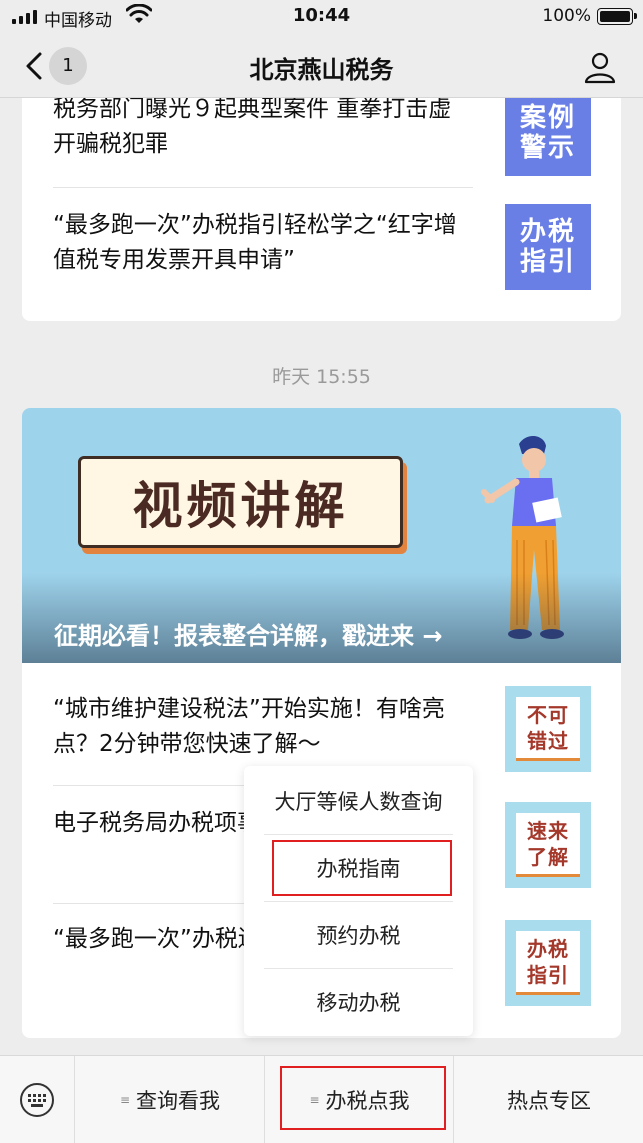  I want to click on user-profile-icon, so click(600, 67).